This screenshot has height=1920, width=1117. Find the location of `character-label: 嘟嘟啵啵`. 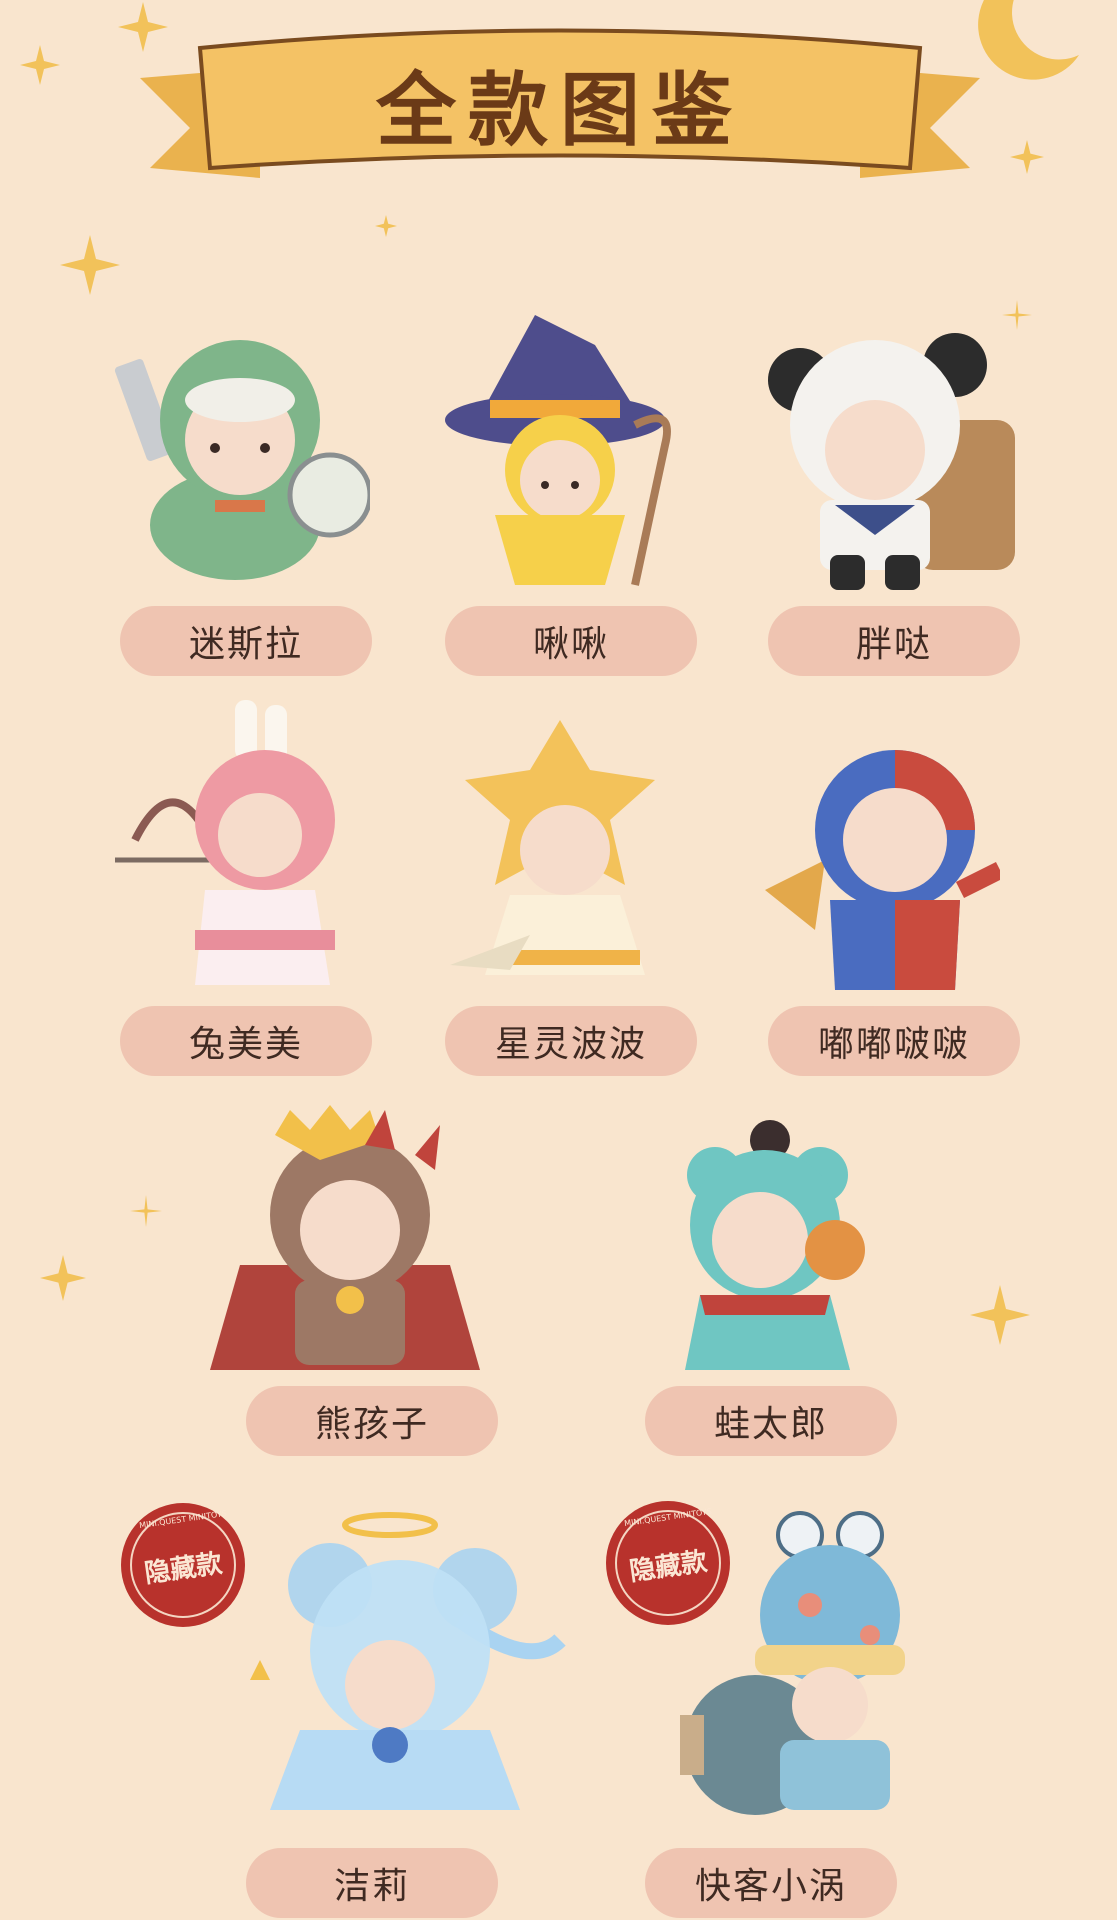

character-label: 嘟嘟啵啵 is located at coordinates (894, 1041).